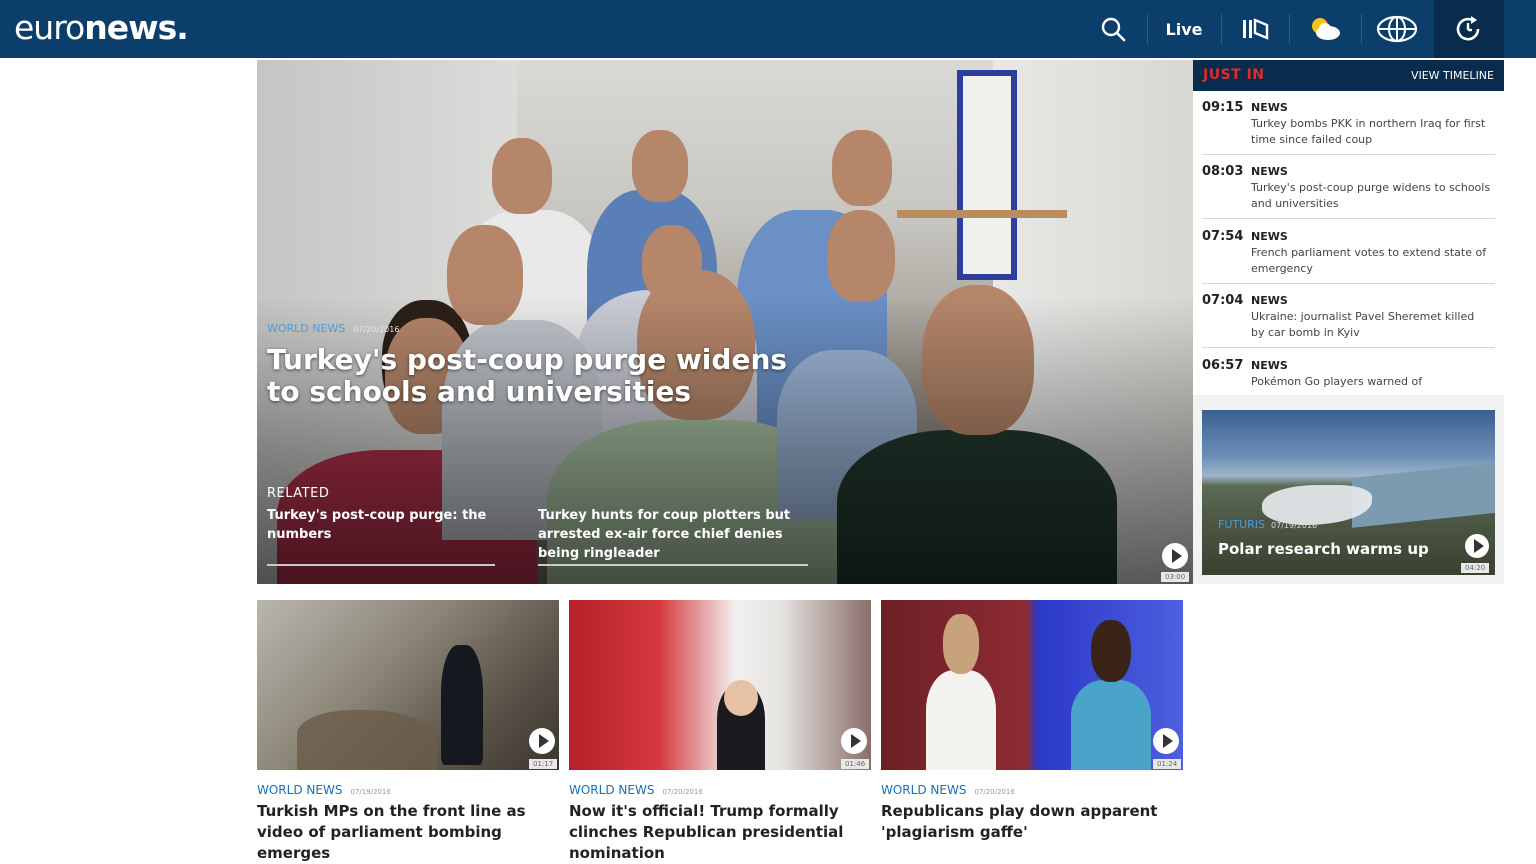  What do you see at coordinates (1111, 725) in the screenshot?
I see `thumbnail-figure-right` at bounding box center [1111, 725].